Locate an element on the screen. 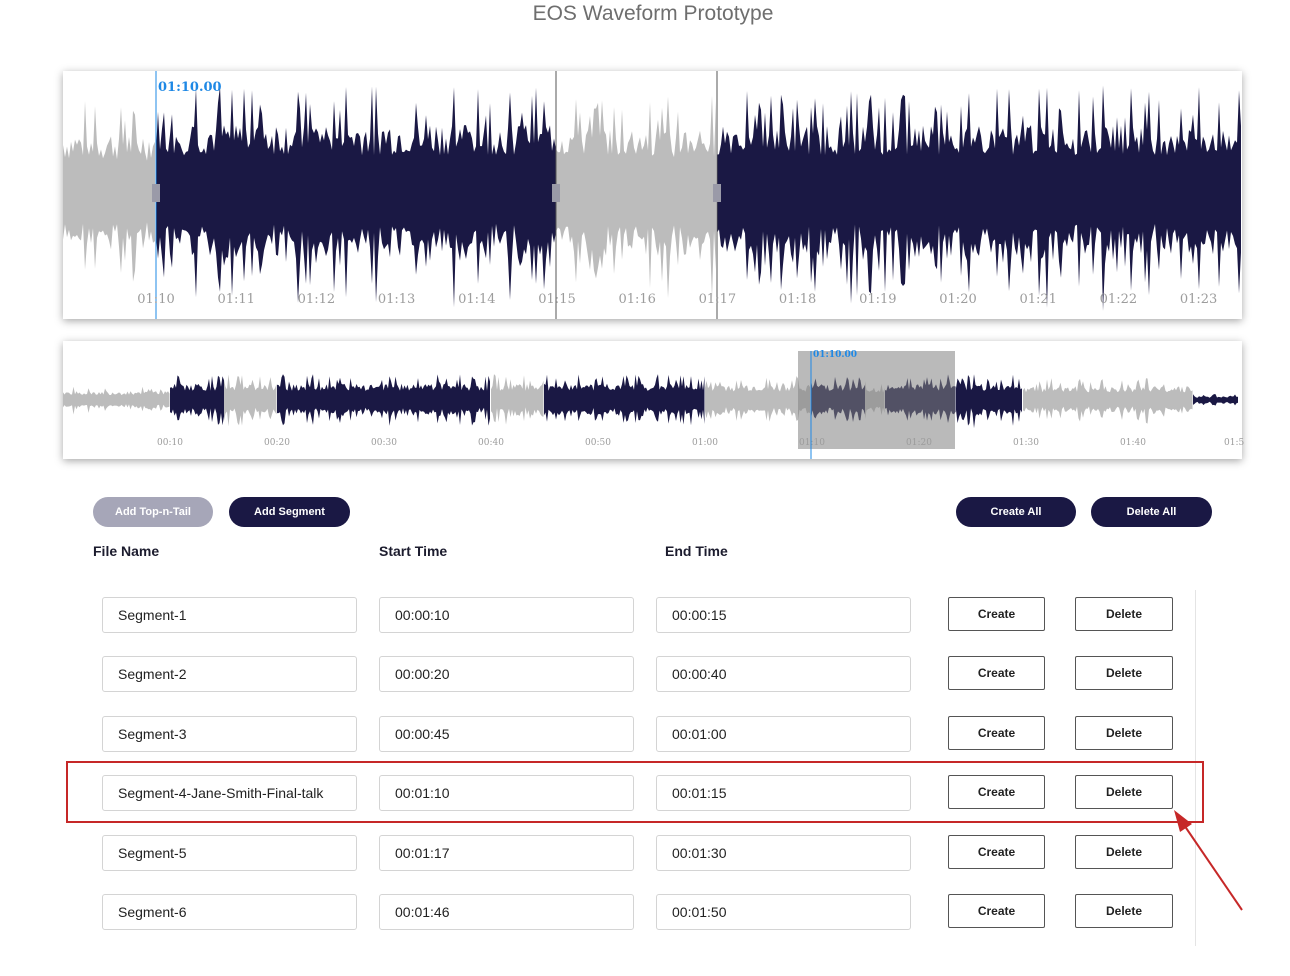 Image resolution: width=1290 pixels, height=976 pixels. overview-tick-label: 01:00 is located at coordinates (705, 443).